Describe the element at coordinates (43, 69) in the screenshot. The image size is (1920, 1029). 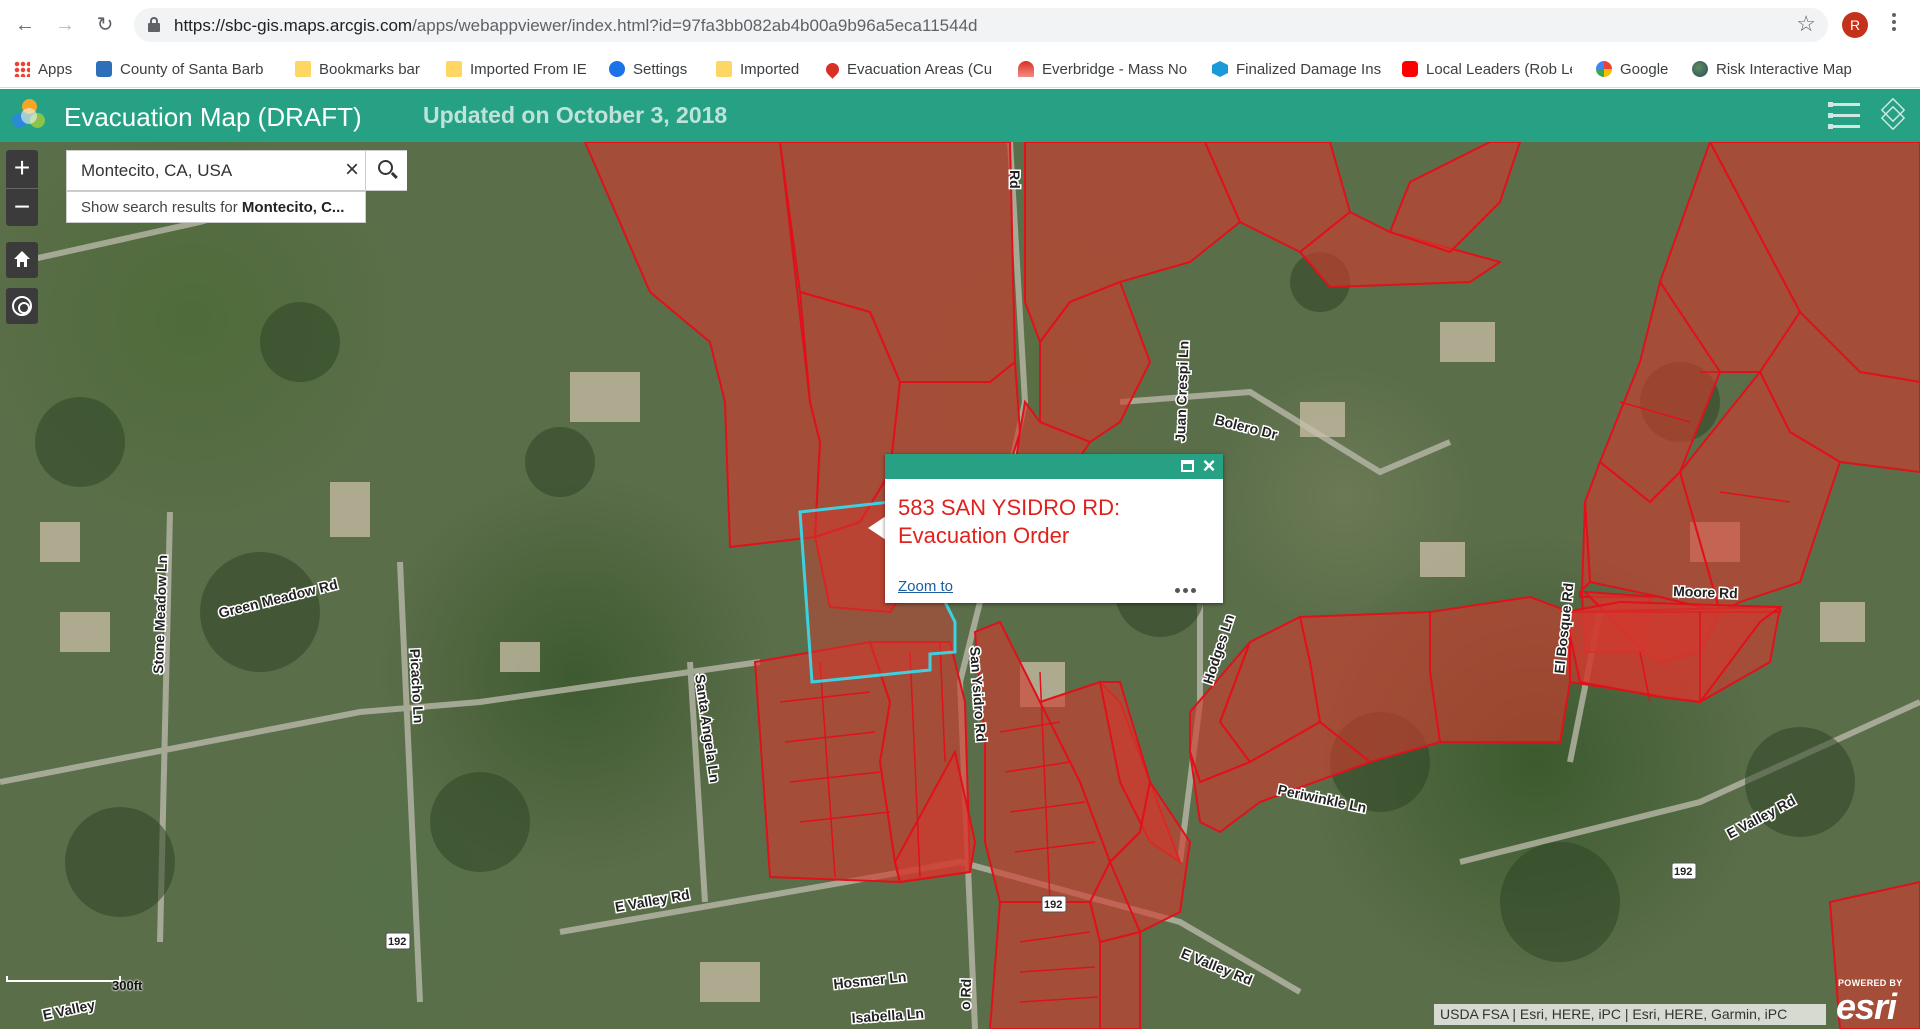
I see `bookmark-apps: Apps` at that location.